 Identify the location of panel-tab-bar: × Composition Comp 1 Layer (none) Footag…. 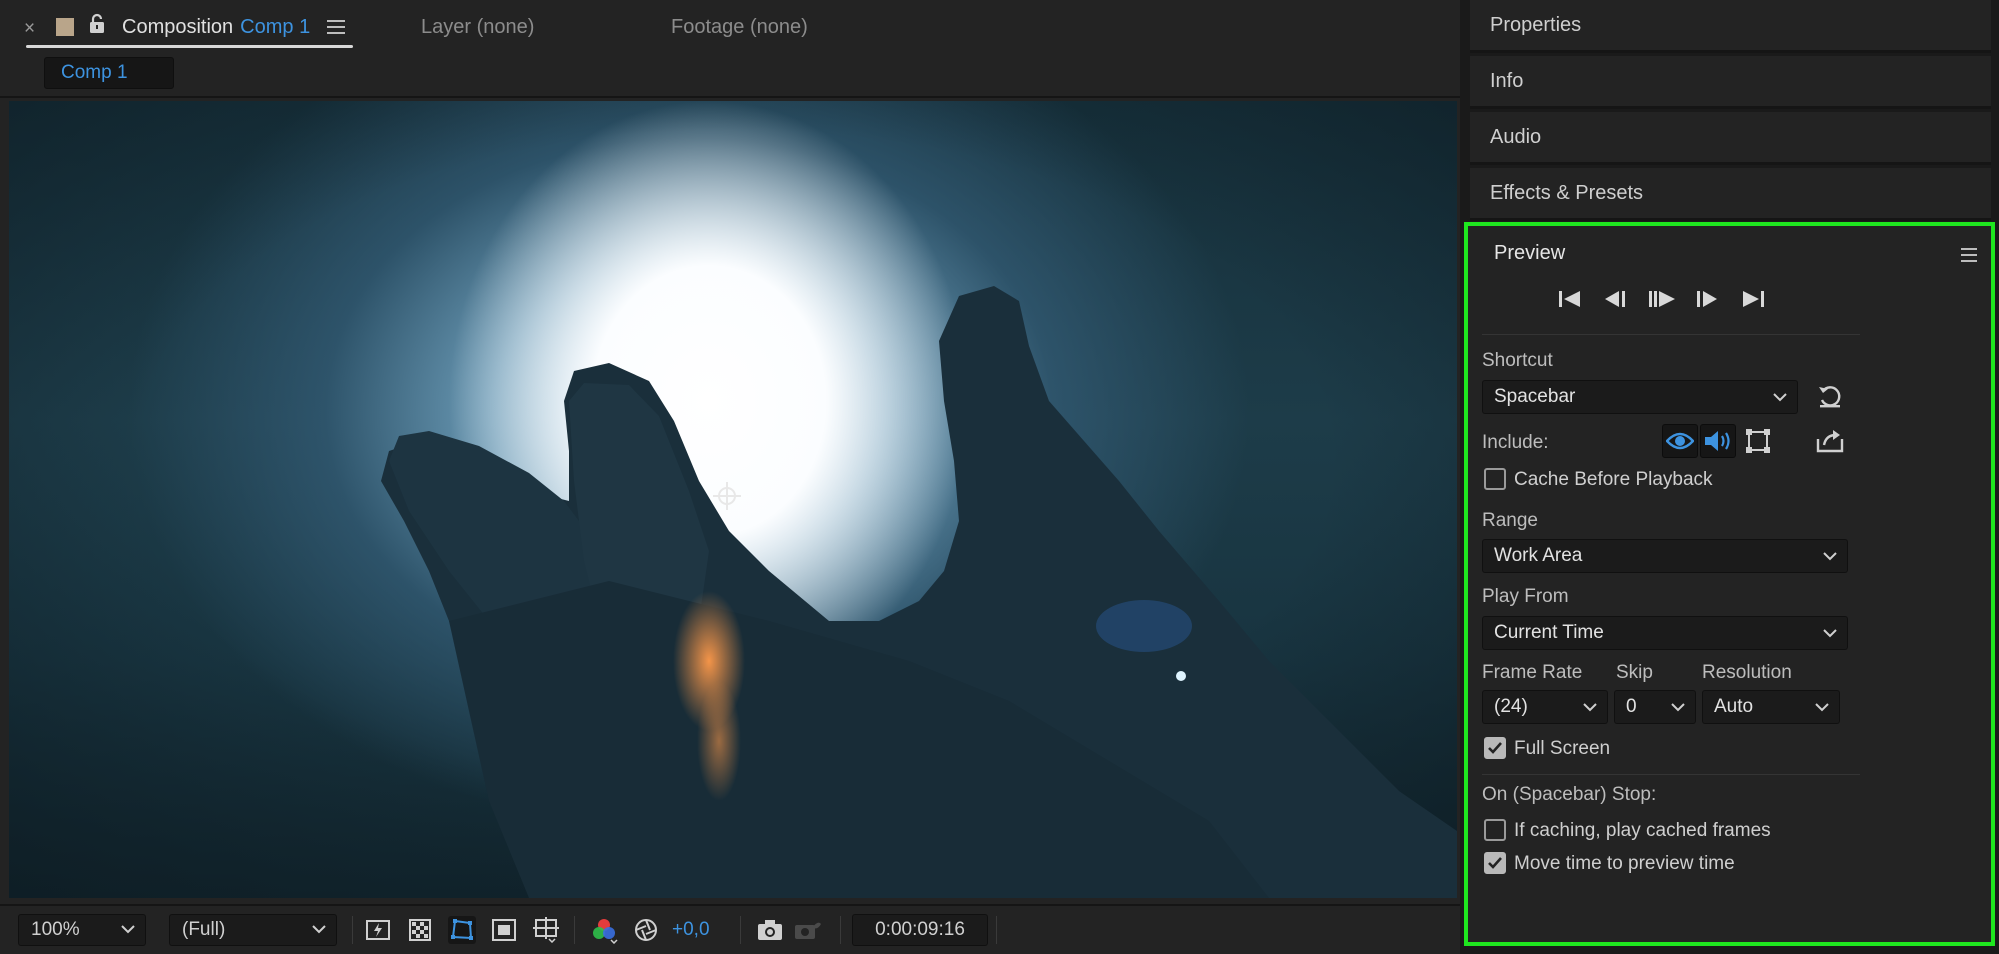
(730, 26).